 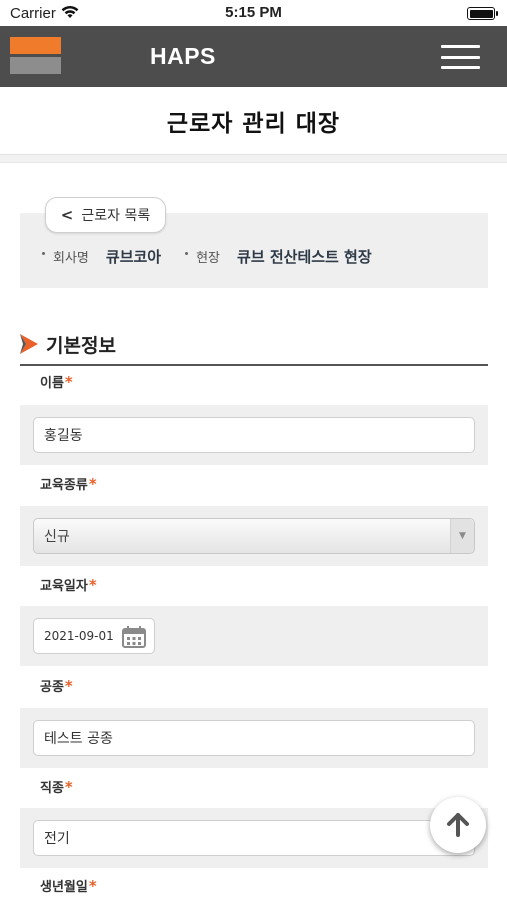 What do you see at coordinates (68, 484) in the screenshot?
I see `edu-type-label: 교육종류*` at bounding box center [68, 484].